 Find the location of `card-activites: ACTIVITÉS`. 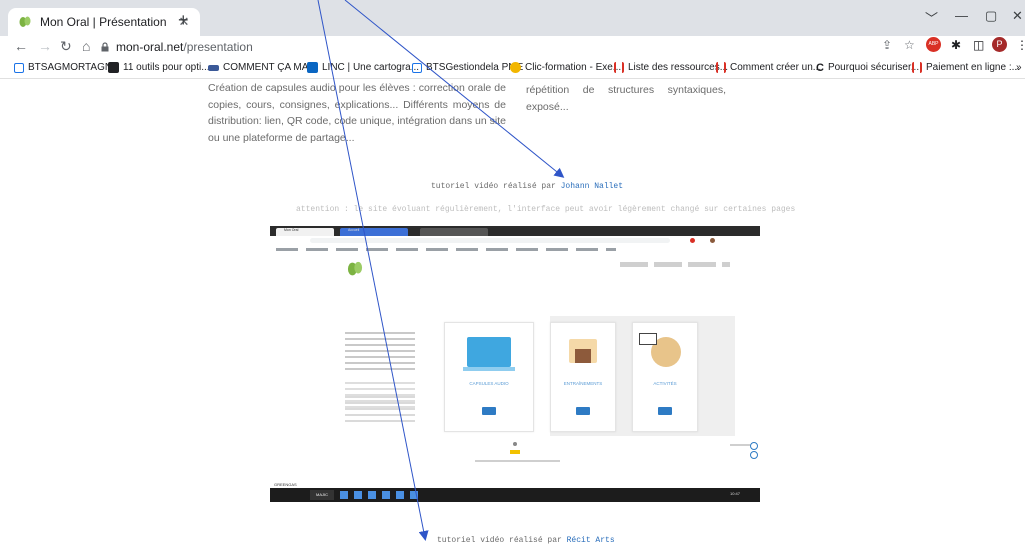

card-activites: ACTIVITÉS is located at coordinates (665, 377).